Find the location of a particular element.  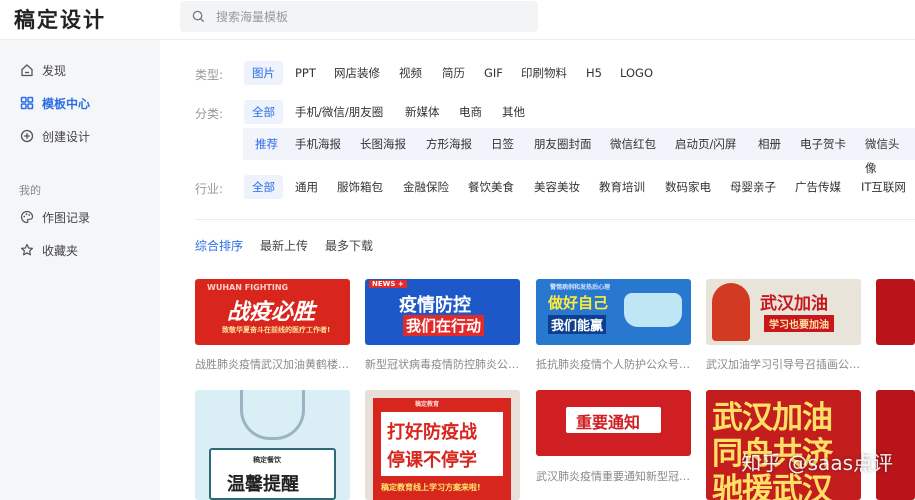

template-card: 稿定教育 打好防疫战 停课不停学 稿定教育线上学习方案来啦! is located at coordinates (442, 445).